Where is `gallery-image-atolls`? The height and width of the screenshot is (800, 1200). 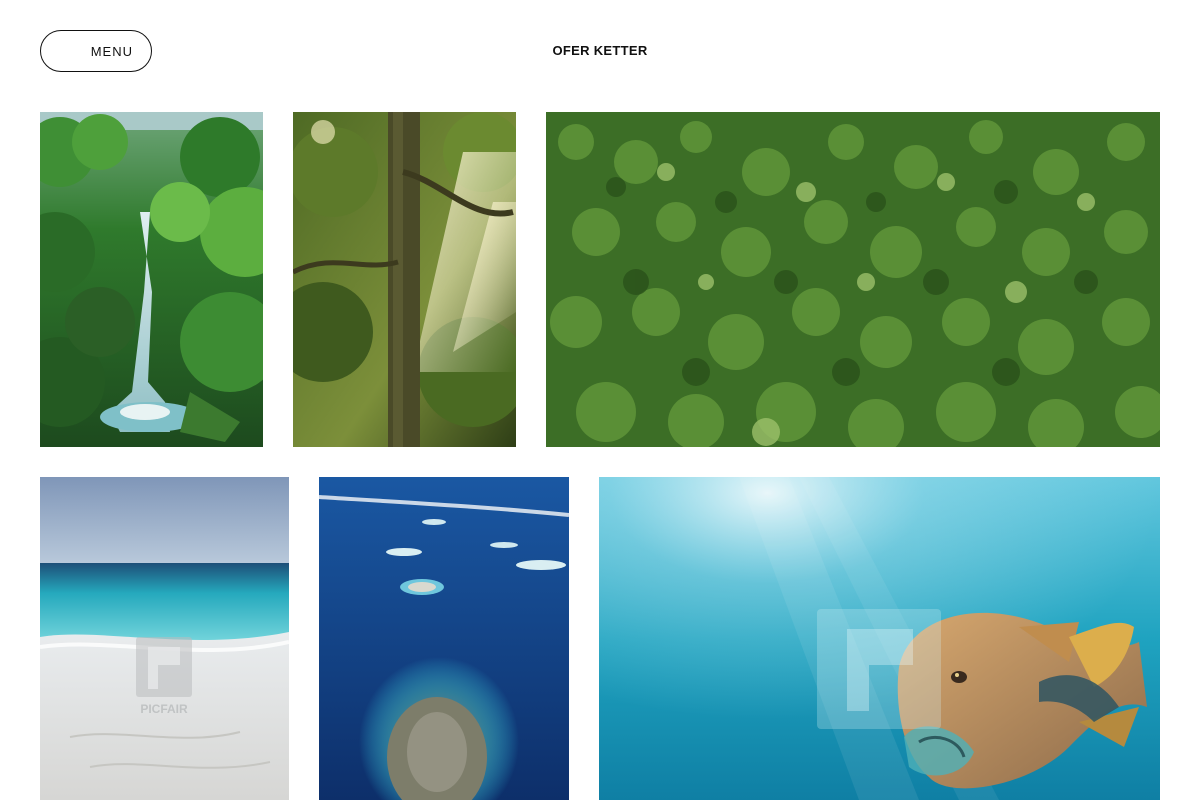 gallery-image-atolls is located at coordinates (444, 638).